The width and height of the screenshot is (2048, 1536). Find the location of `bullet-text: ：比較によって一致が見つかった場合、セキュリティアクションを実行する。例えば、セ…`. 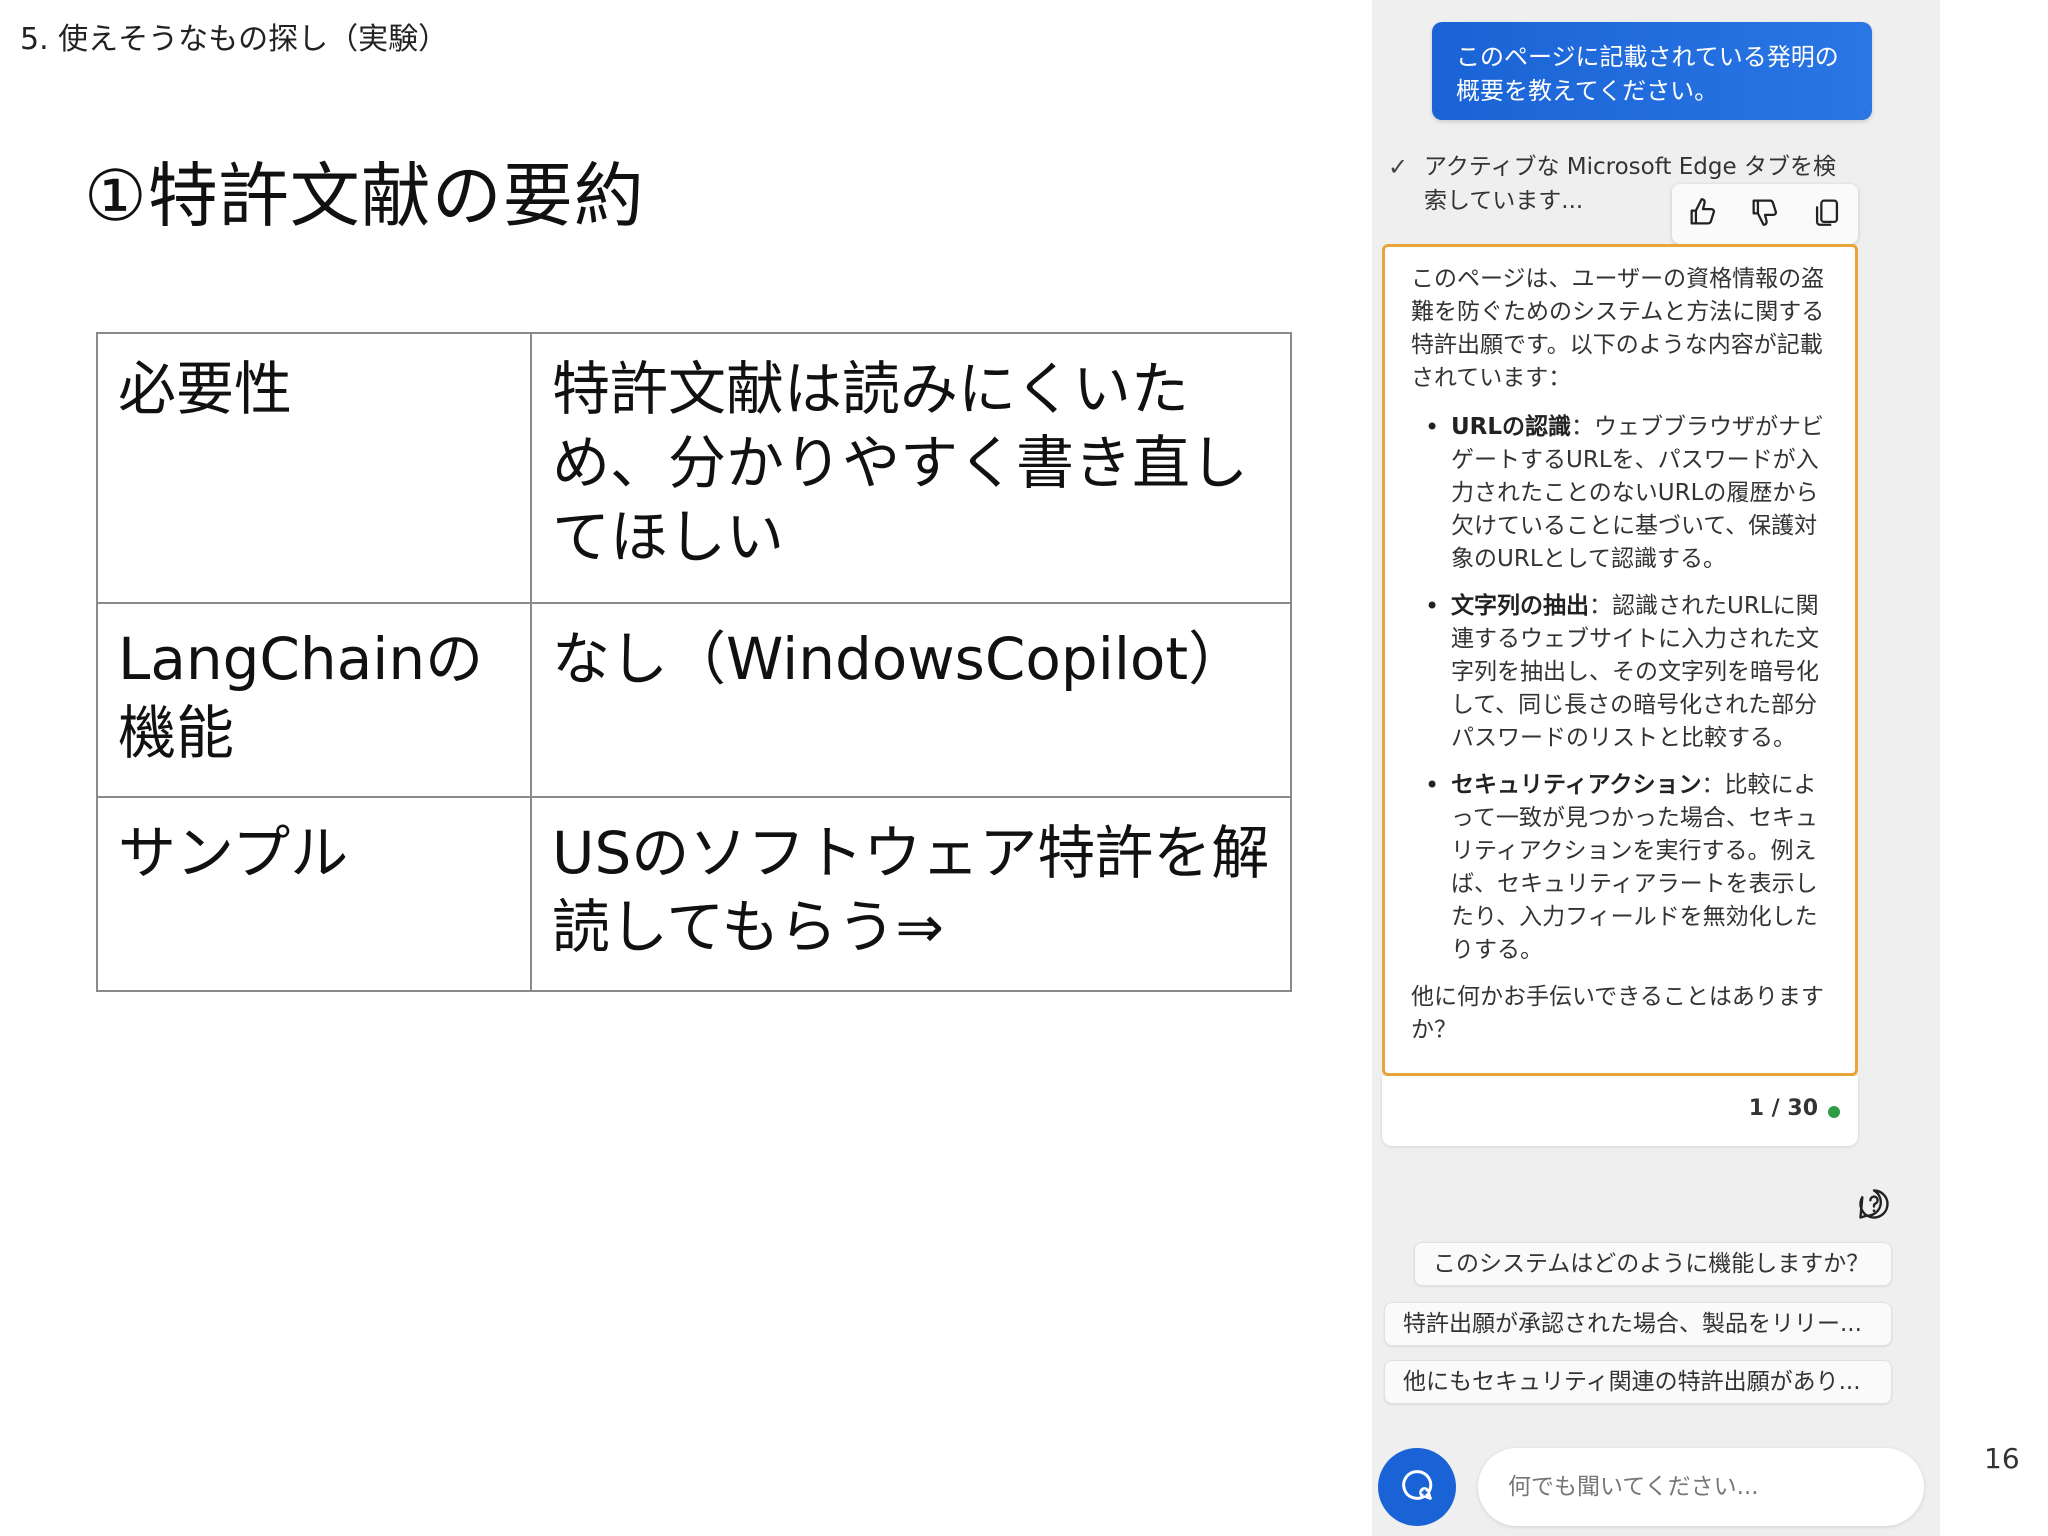

bullet-text: ：比較によって一致が見つかった場合、セキュリティアクションを実行する。例えば、セ… is located at coordinates (1634, 867).